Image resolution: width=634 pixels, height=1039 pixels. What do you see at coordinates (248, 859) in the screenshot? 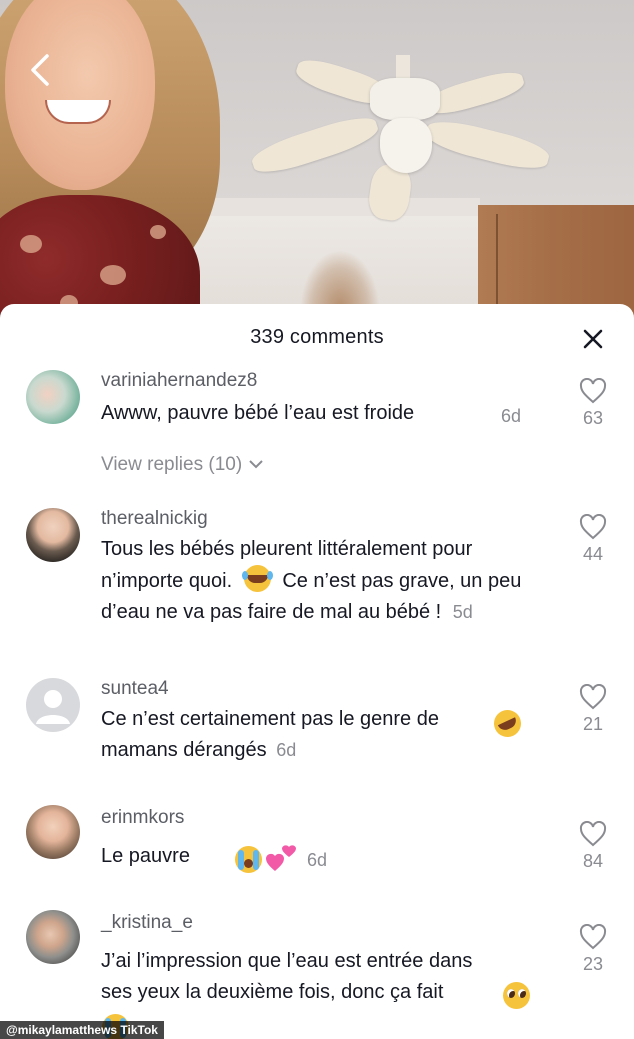
I see `loudly-crying-face-icon` at bounding box center [248, 859].